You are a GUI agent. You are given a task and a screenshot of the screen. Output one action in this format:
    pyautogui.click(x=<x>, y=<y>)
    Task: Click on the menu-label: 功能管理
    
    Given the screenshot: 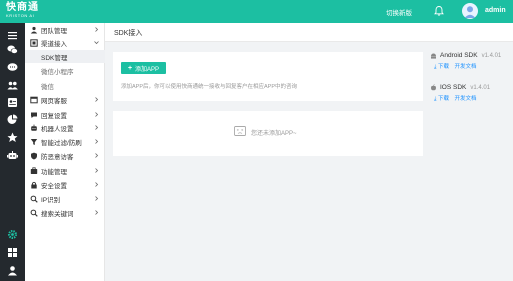 What is the action you would take?
    pyautogui.click(x=54, y=172)
    